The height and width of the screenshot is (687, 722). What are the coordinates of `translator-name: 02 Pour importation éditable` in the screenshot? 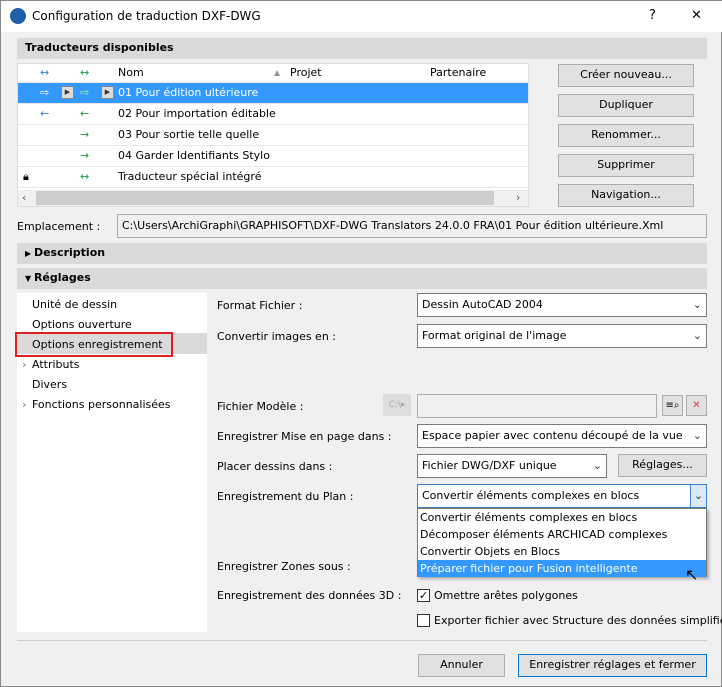 It's located at (197, 113).